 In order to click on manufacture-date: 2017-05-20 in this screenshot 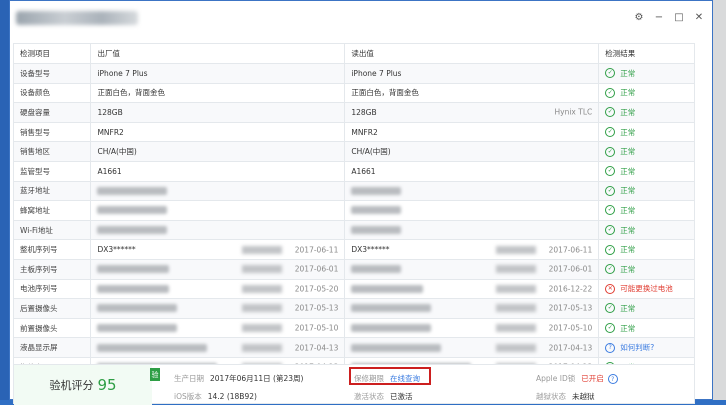, I will do `click(316, 289)`.